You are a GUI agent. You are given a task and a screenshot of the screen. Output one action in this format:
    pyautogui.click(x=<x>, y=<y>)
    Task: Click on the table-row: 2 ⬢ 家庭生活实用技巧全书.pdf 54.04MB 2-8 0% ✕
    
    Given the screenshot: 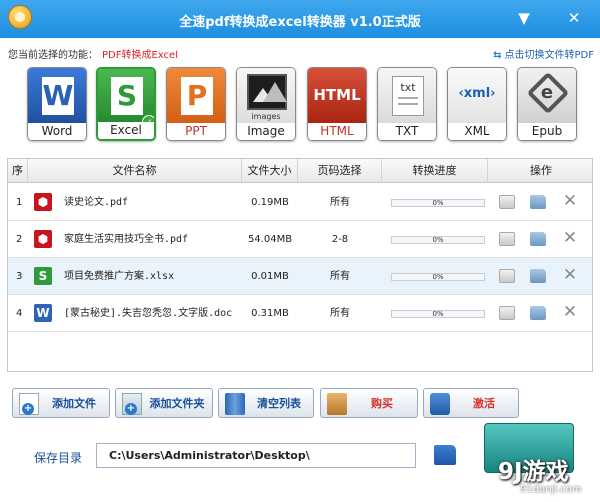 What is the action you would take?
    pyautogui.click(x=300, y=239)
    